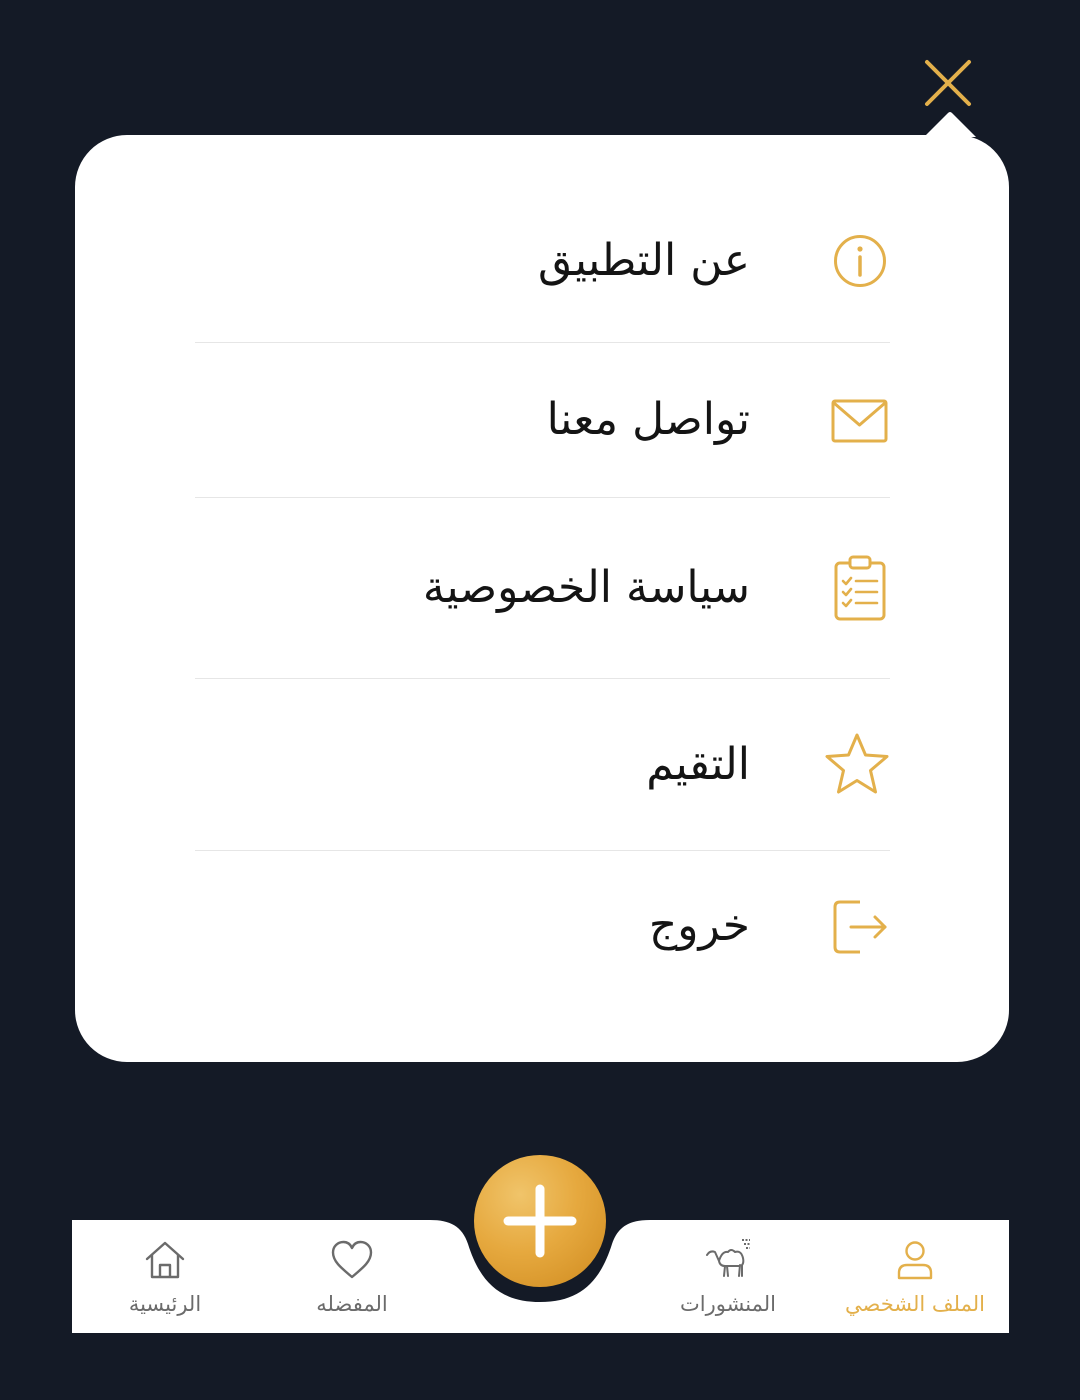  What do you see at coordinates (352, 1304) in the screenshot?
I see `nav-label-favorites: المفضله` at bounding box center [352, 1304].